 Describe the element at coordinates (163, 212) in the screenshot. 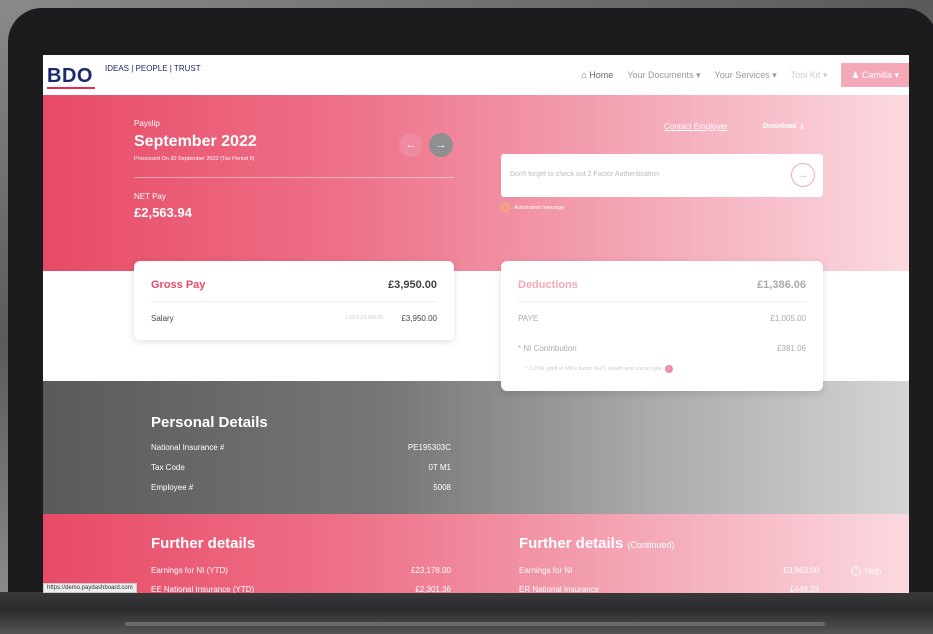

I see `net-pay-value: £2,563.94` at that location.